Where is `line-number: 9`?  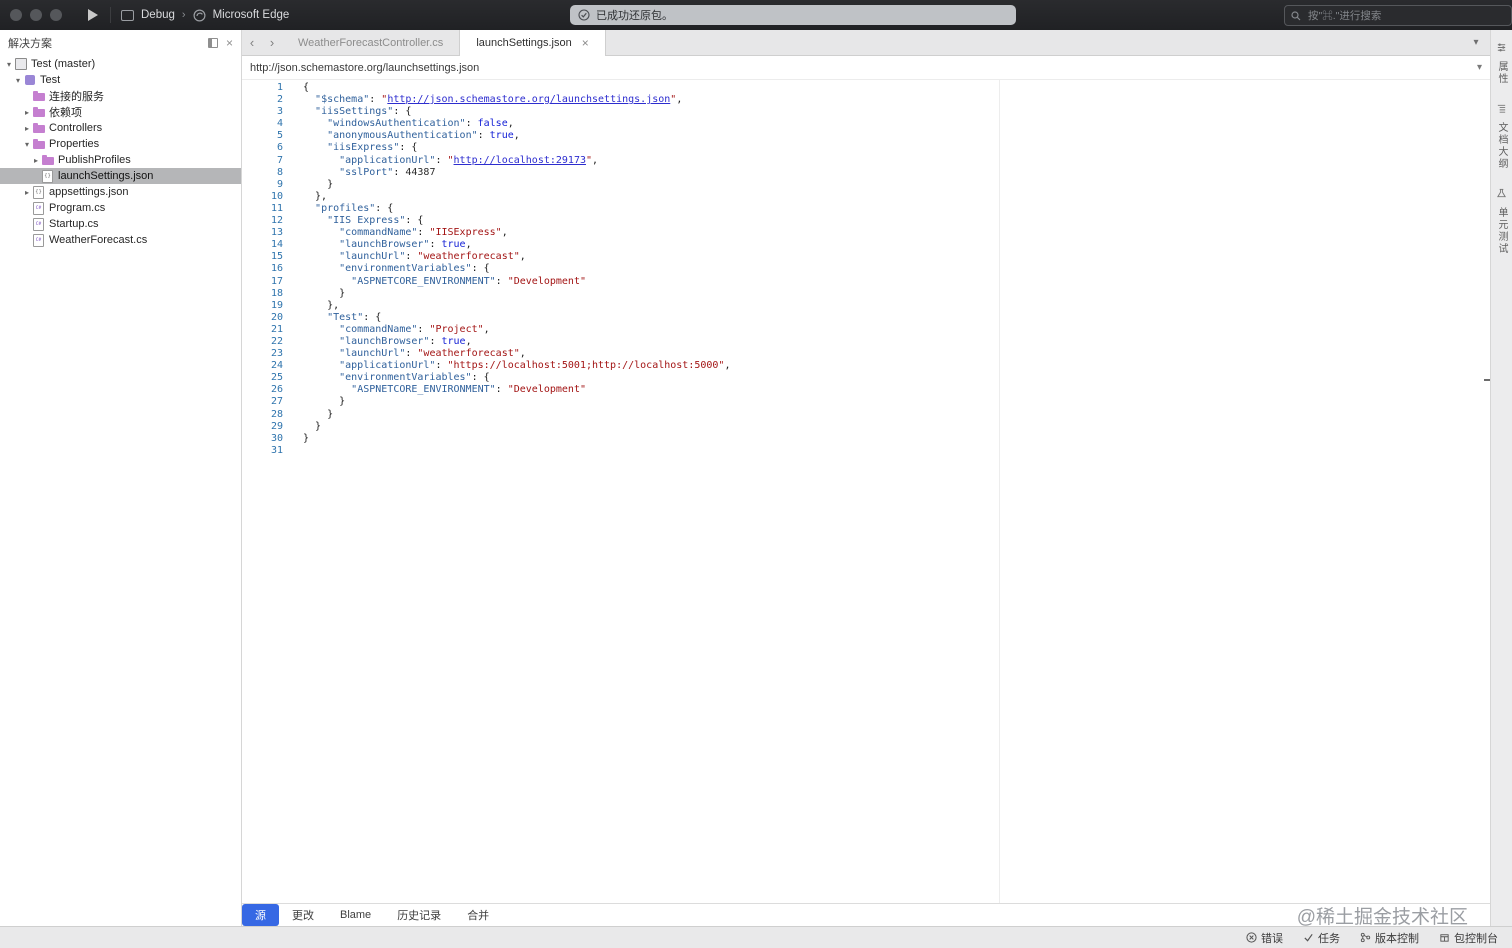 line-number: 9 is located at coordinates (279, 184).